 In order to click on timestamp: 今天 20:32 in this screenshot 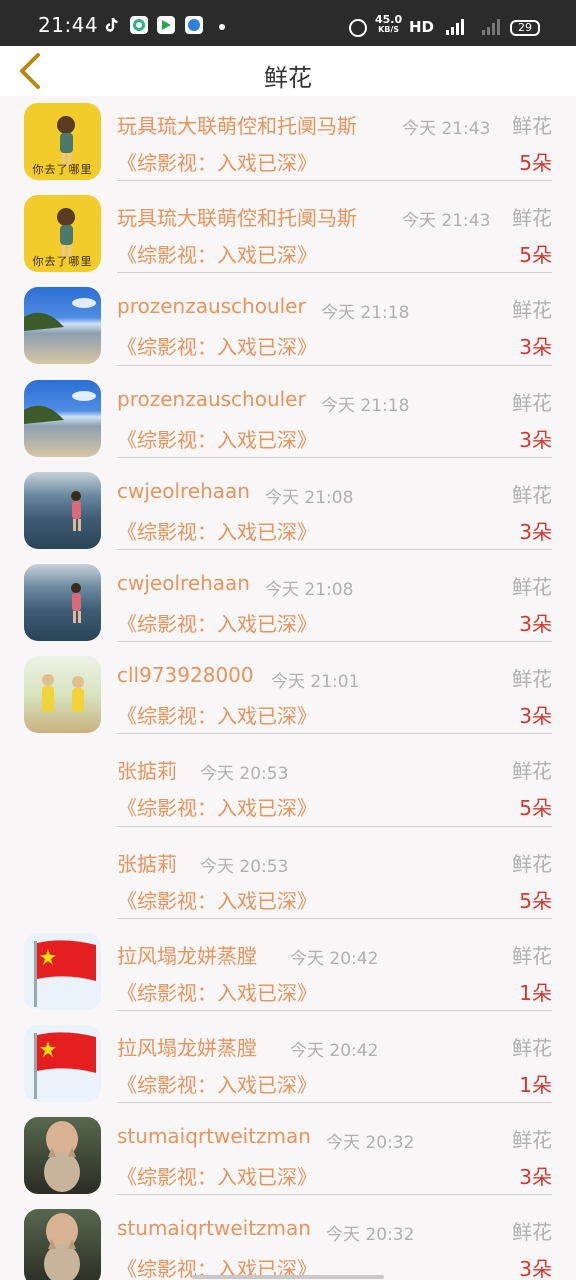, I will do `click(370, 1235)`.